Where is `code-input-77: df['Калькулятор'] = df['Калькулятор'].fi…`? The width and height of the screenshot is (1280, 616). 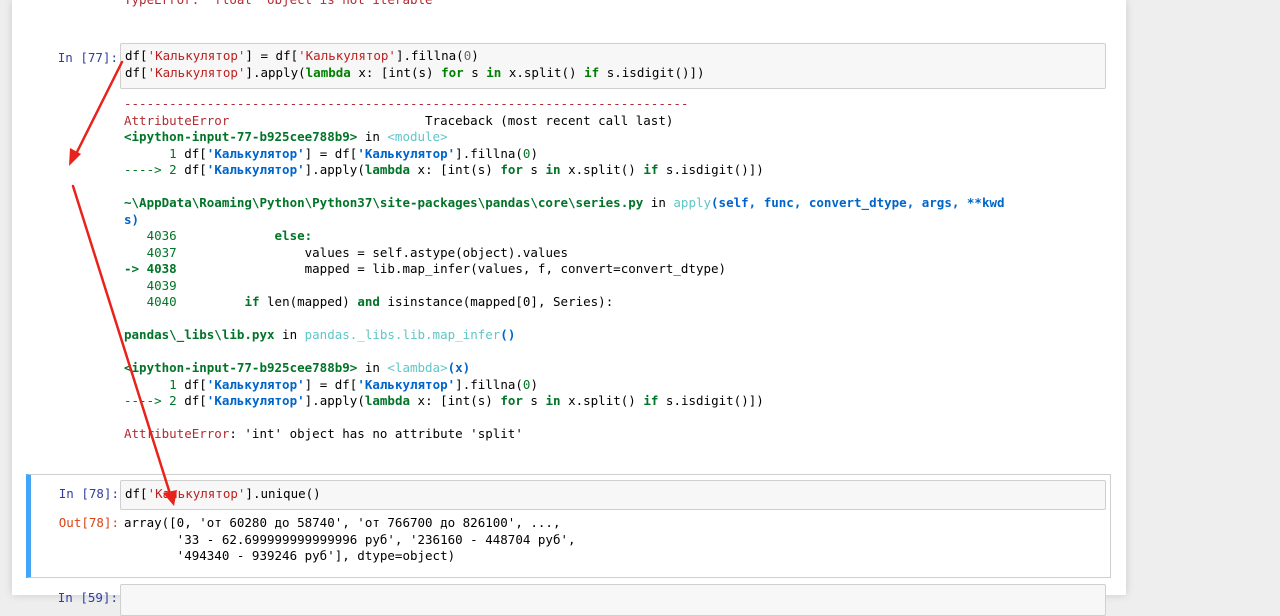
code-input-77: df['Калькулятор'] = df['Калькулятор'].fi… is located at coordinates (613, 66).